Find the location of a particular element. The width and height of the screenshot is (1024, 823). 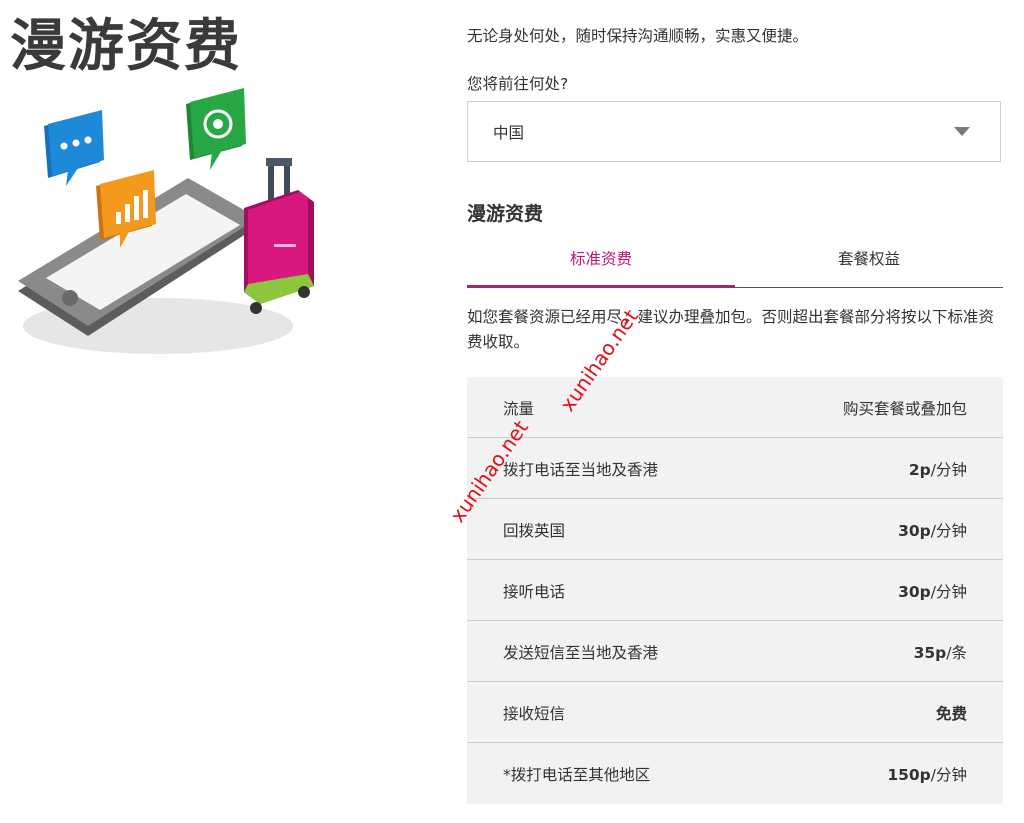

intro-text: 无论身处何处，随时保持沟通顺畅，实惠又便捷。 is located at coordinates (638, 36).